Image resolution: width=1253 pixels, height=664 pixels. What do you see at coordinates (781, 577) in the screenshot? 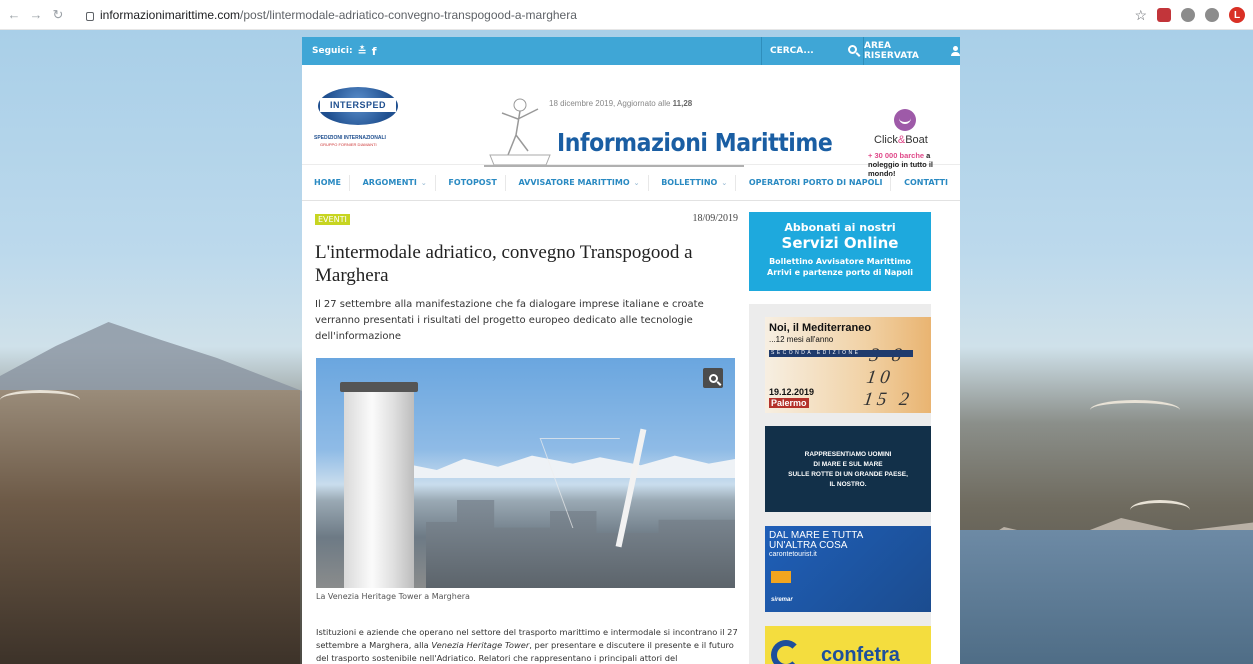
I see `ad-caronte-badge` at bounding box center [781, 577].